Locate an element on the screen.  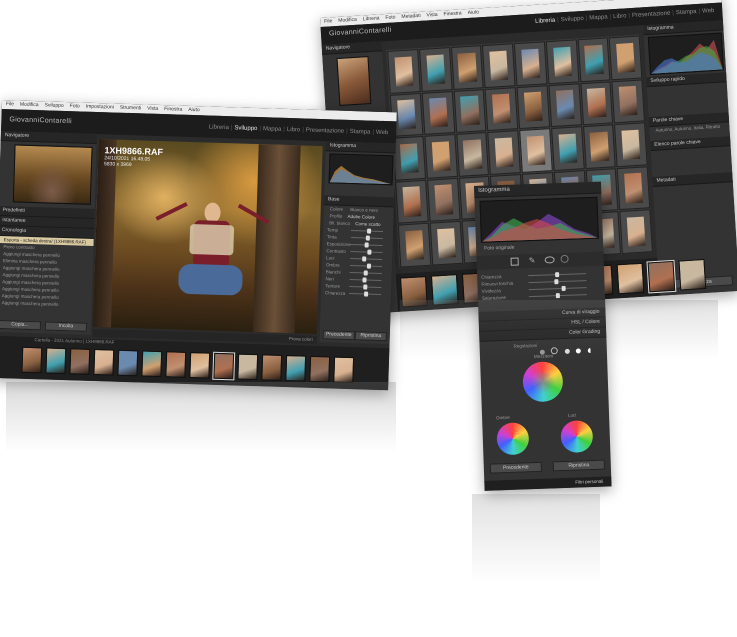
menu-item-7: Finestra is located at coordinates (173, 109).